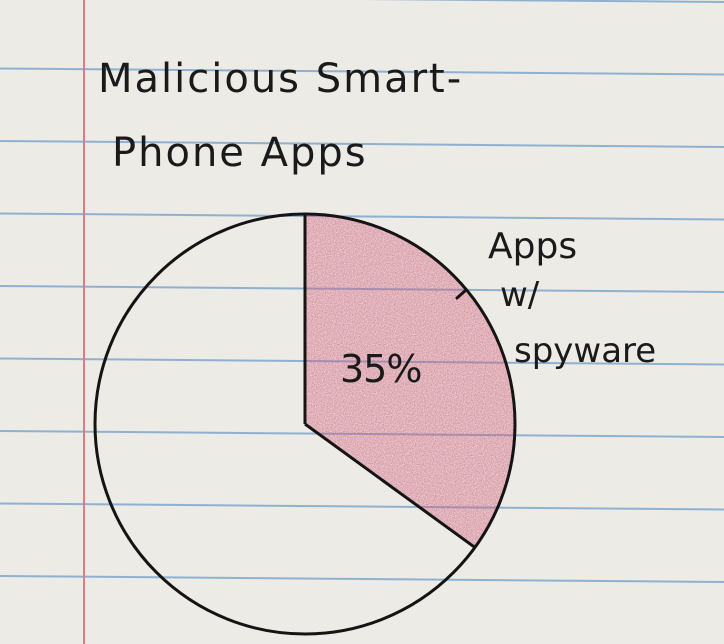 This screenshot has width=724, height=644. I want to click on slice-label-line-2: w/, so click(520, 295).